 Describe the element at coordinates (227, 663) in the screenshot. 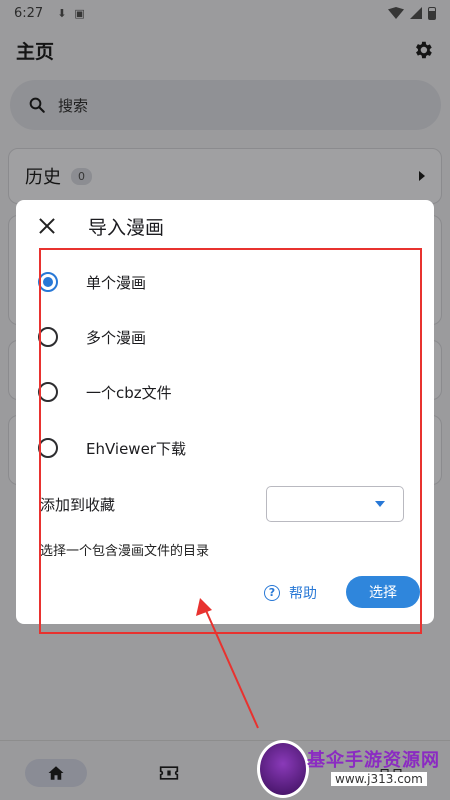

I see `annotation-arrow-icon` at that location.